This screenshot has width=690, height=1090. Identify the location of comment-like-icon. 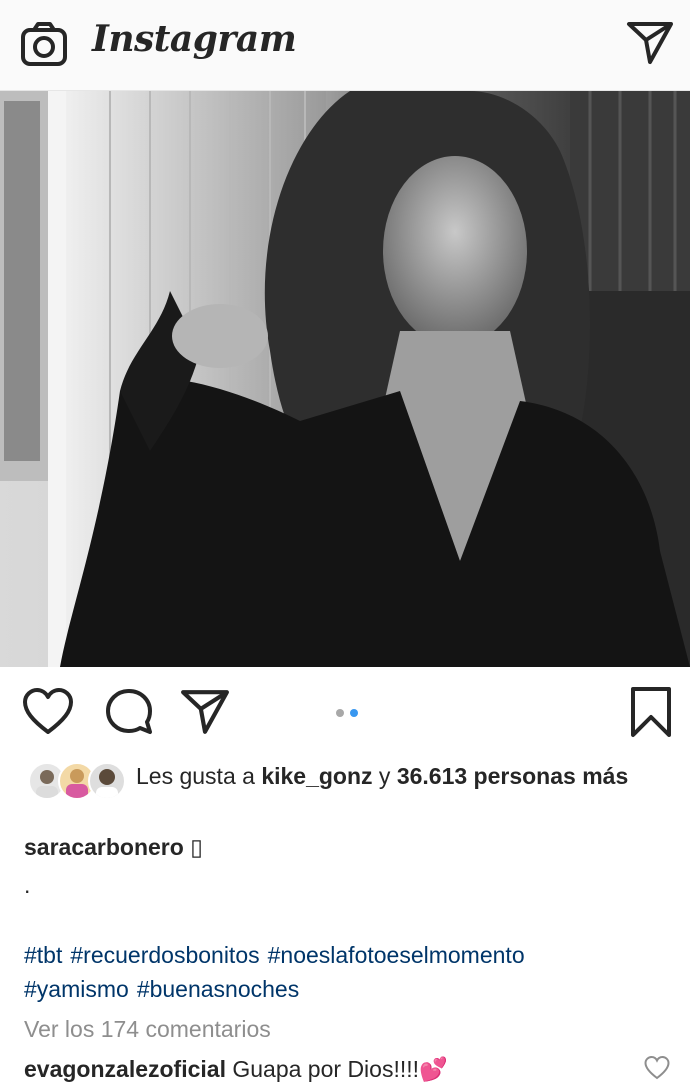
(657, 1070).